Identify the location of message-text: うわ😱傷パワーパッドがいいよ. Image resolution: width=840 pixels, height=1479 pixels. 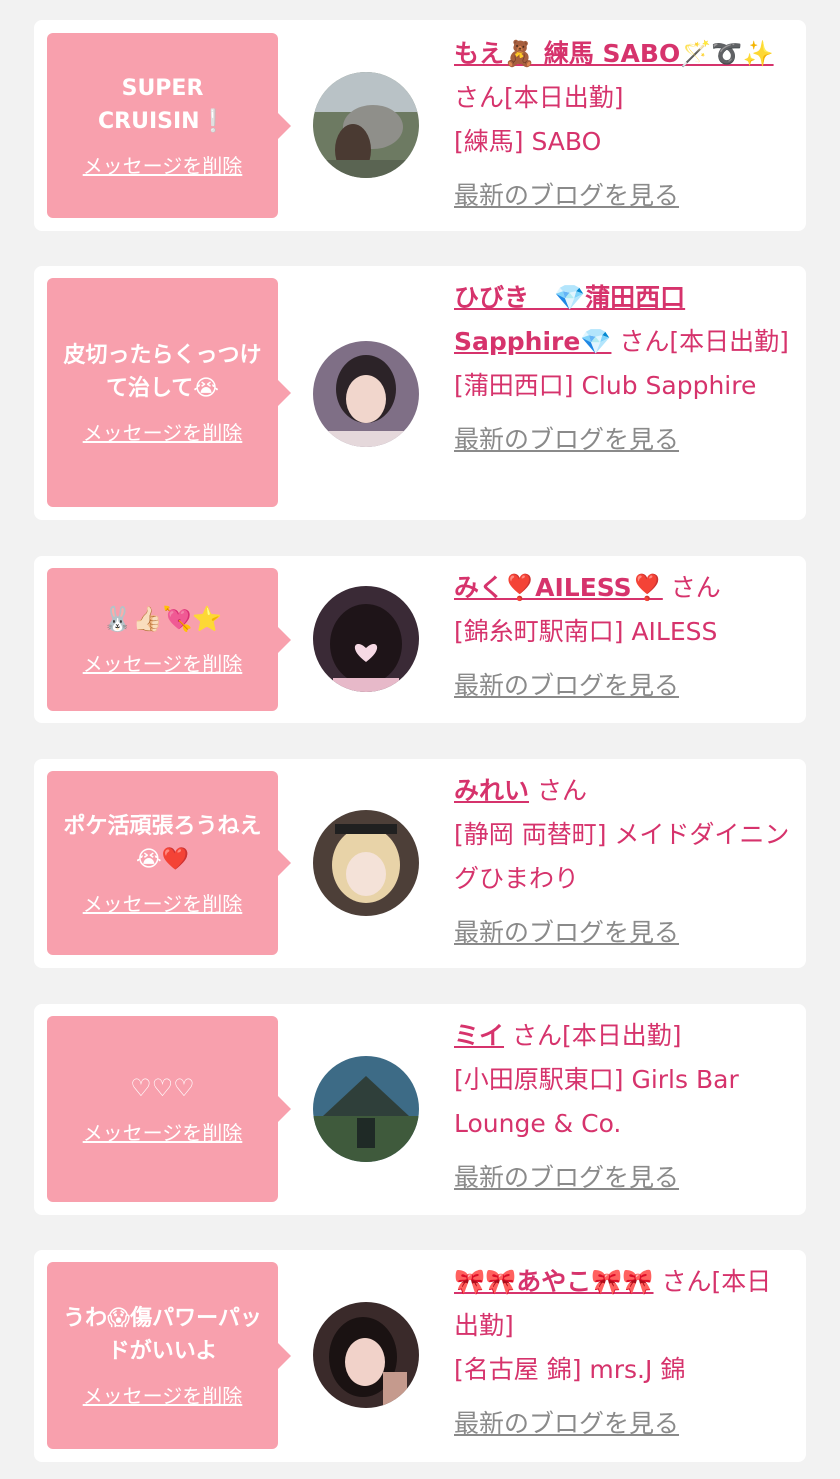
(162, 1335).